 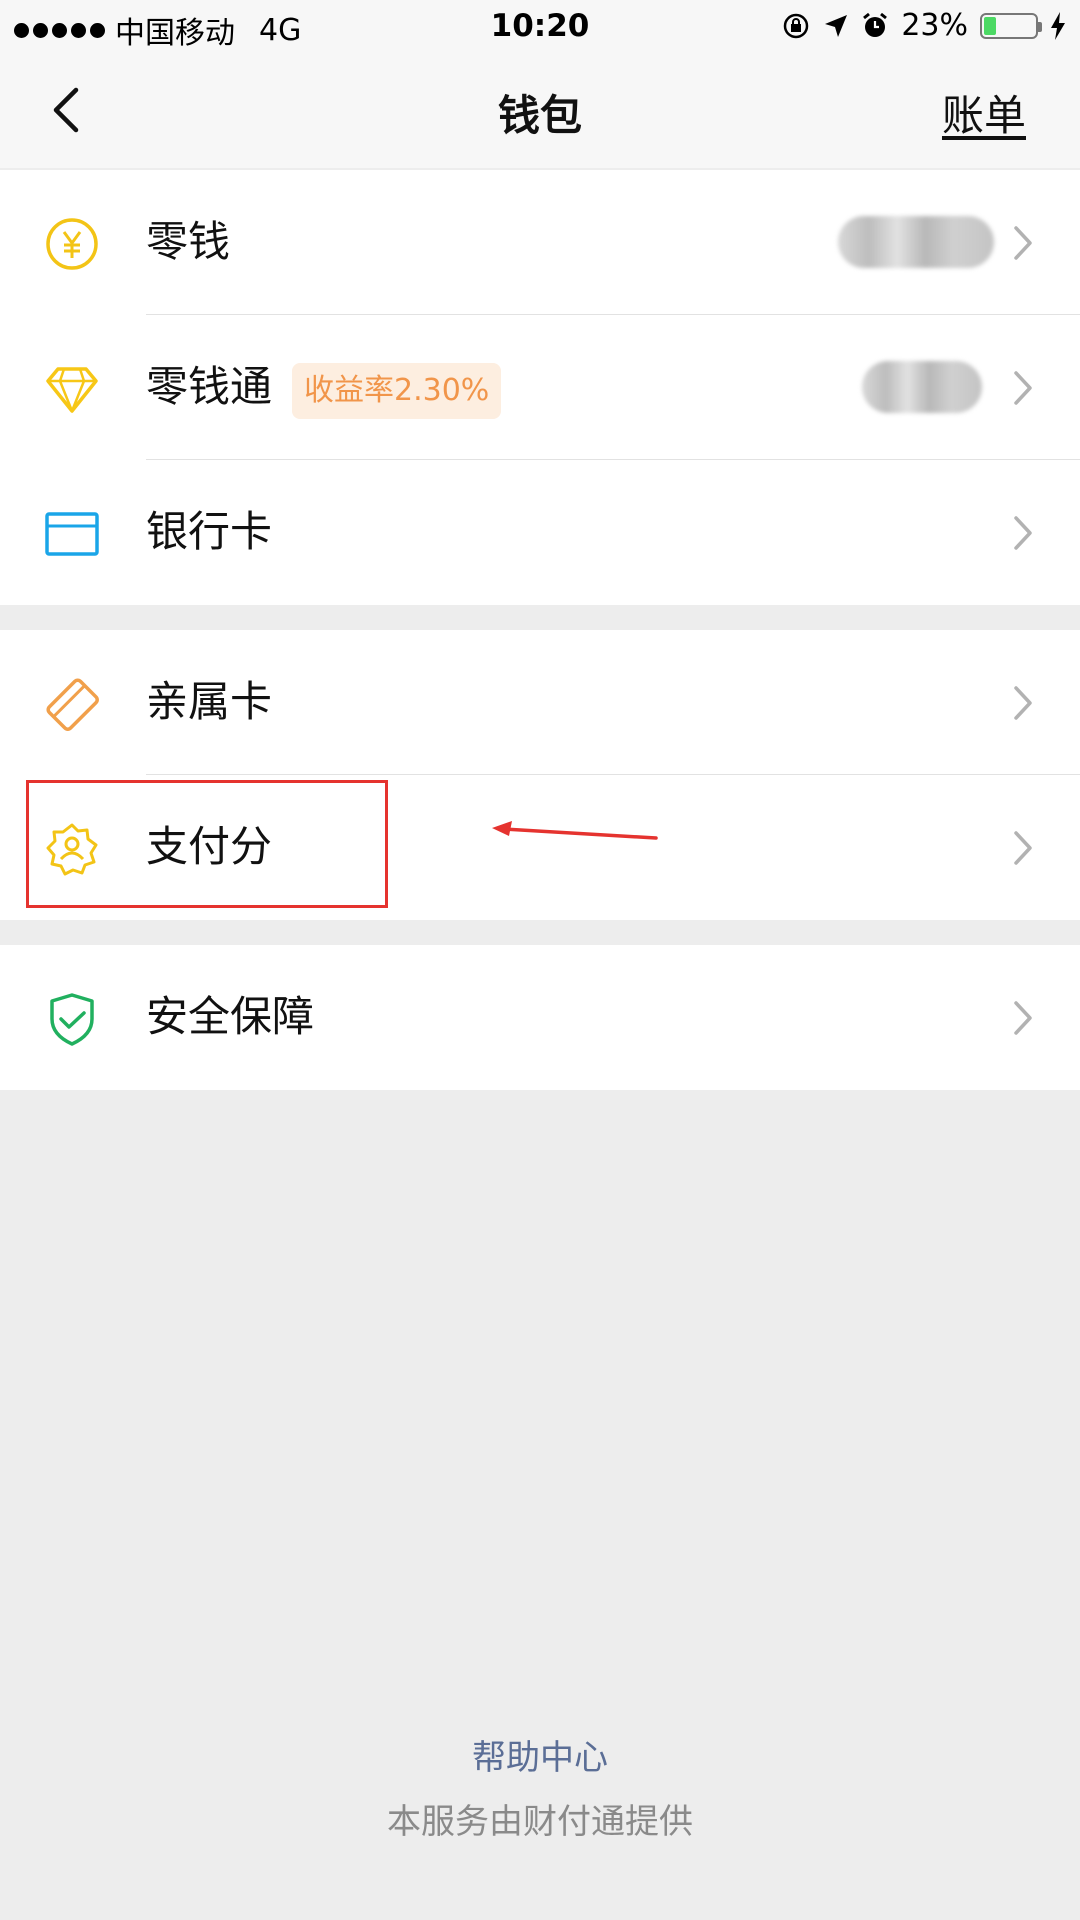 I want to click on item-label: 银行卡, so click(x=209, y=531).